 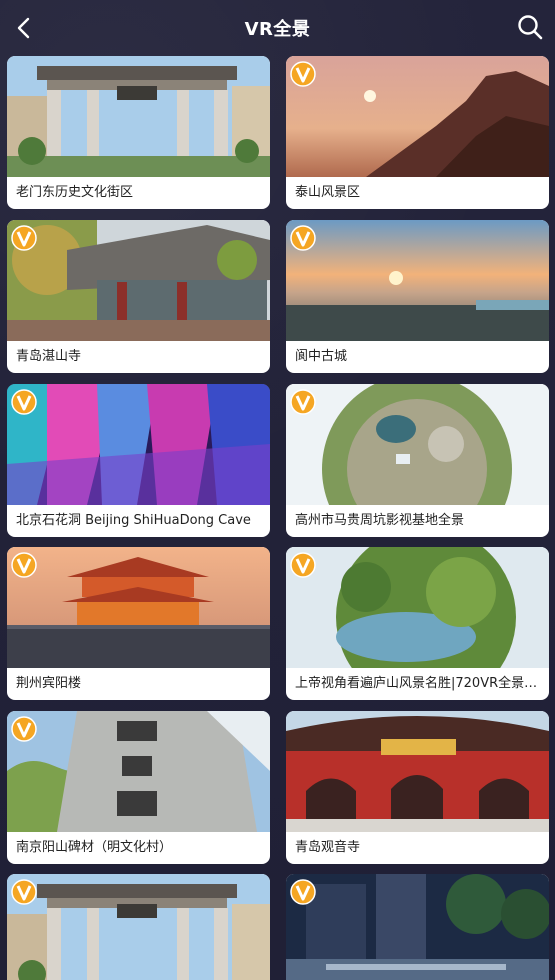 I want to click on search-button, so click(x=530, y=27).